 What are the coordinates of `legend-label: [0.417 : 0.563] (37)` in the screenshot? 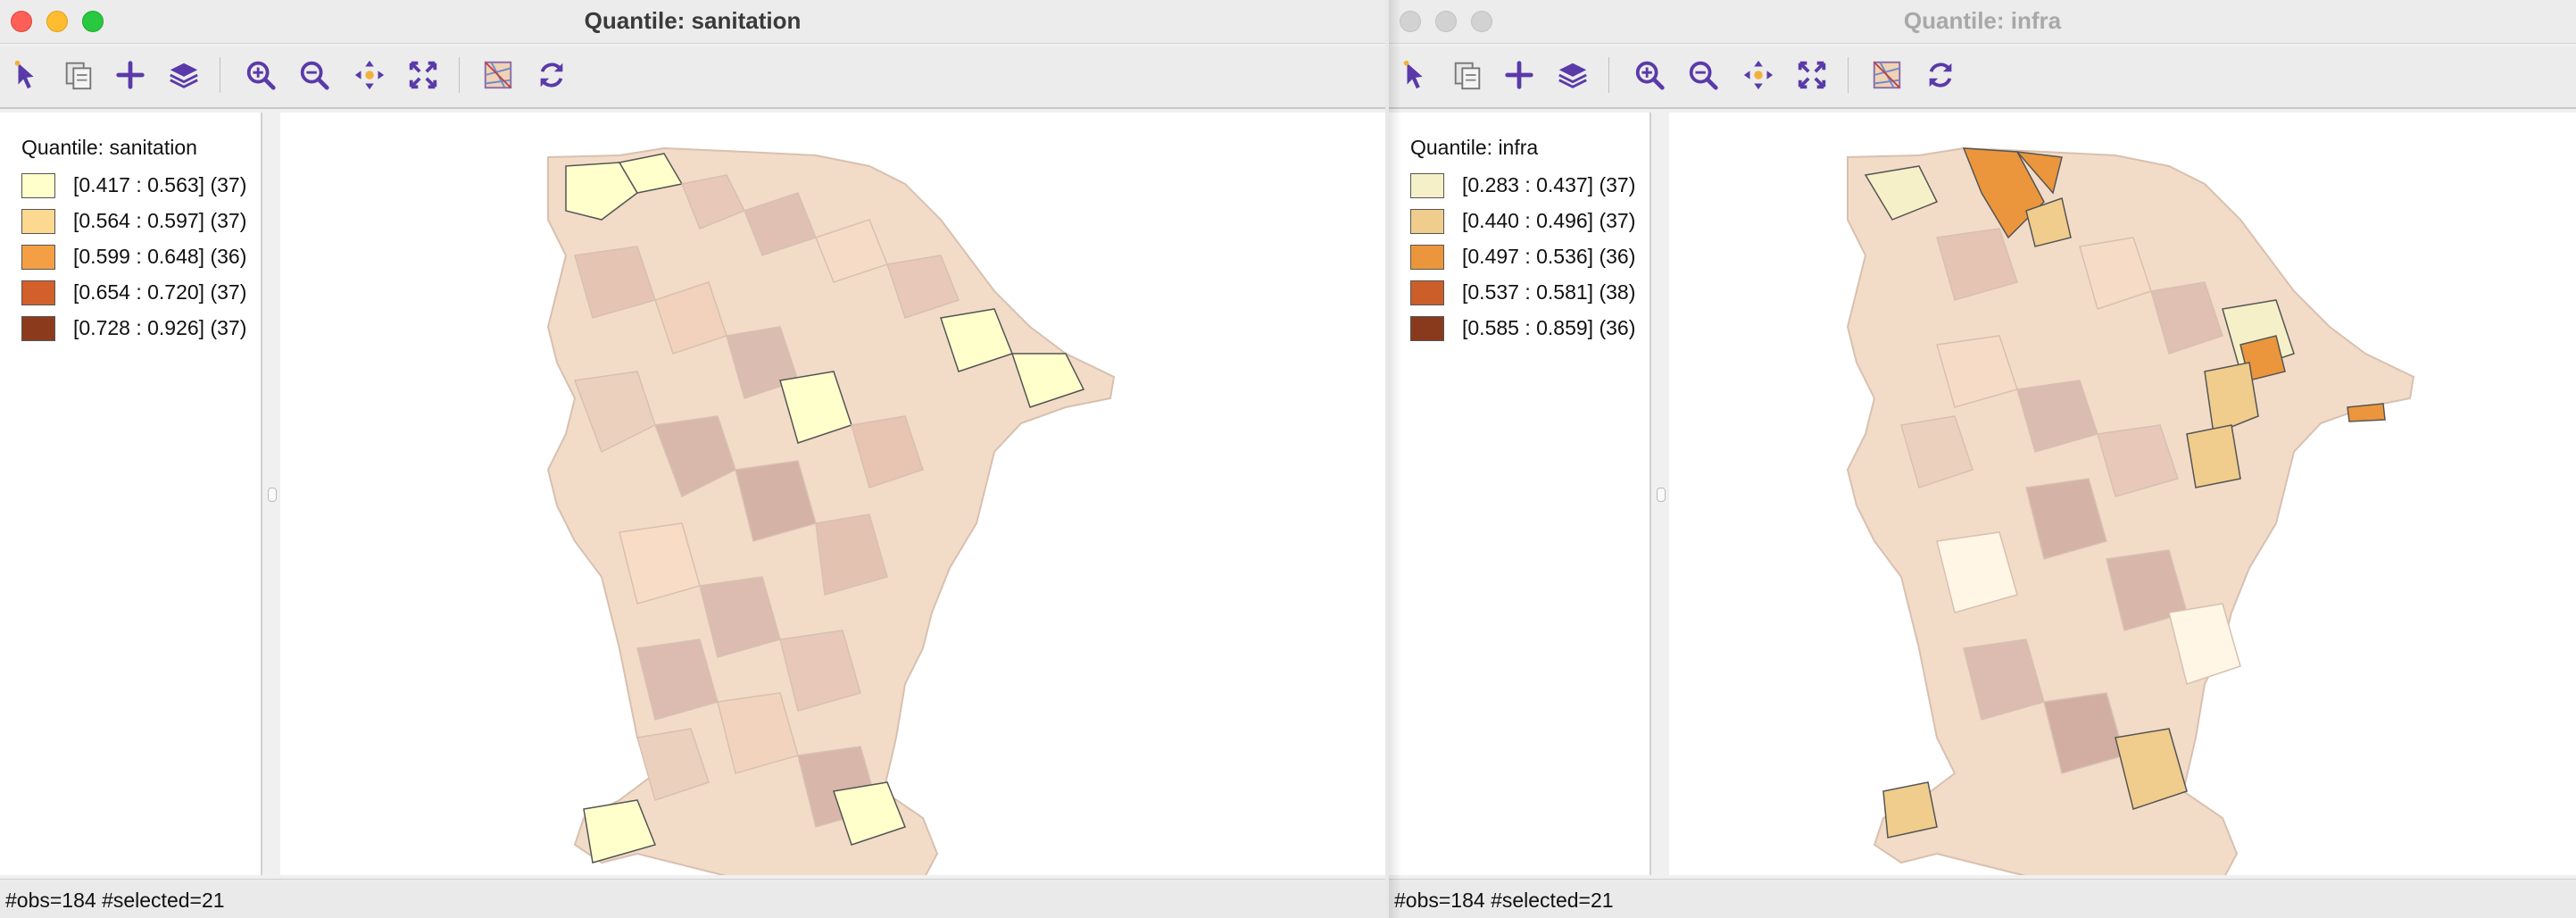 It's located at (160, 184).